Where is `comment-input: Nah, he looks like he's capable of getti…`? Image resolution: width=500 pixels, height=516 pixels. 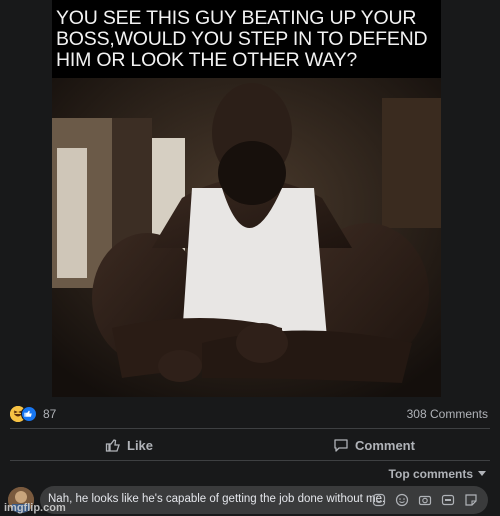 comment-input: Nah, he looks like he's capable of getti… is located at coordinates (264, 500).